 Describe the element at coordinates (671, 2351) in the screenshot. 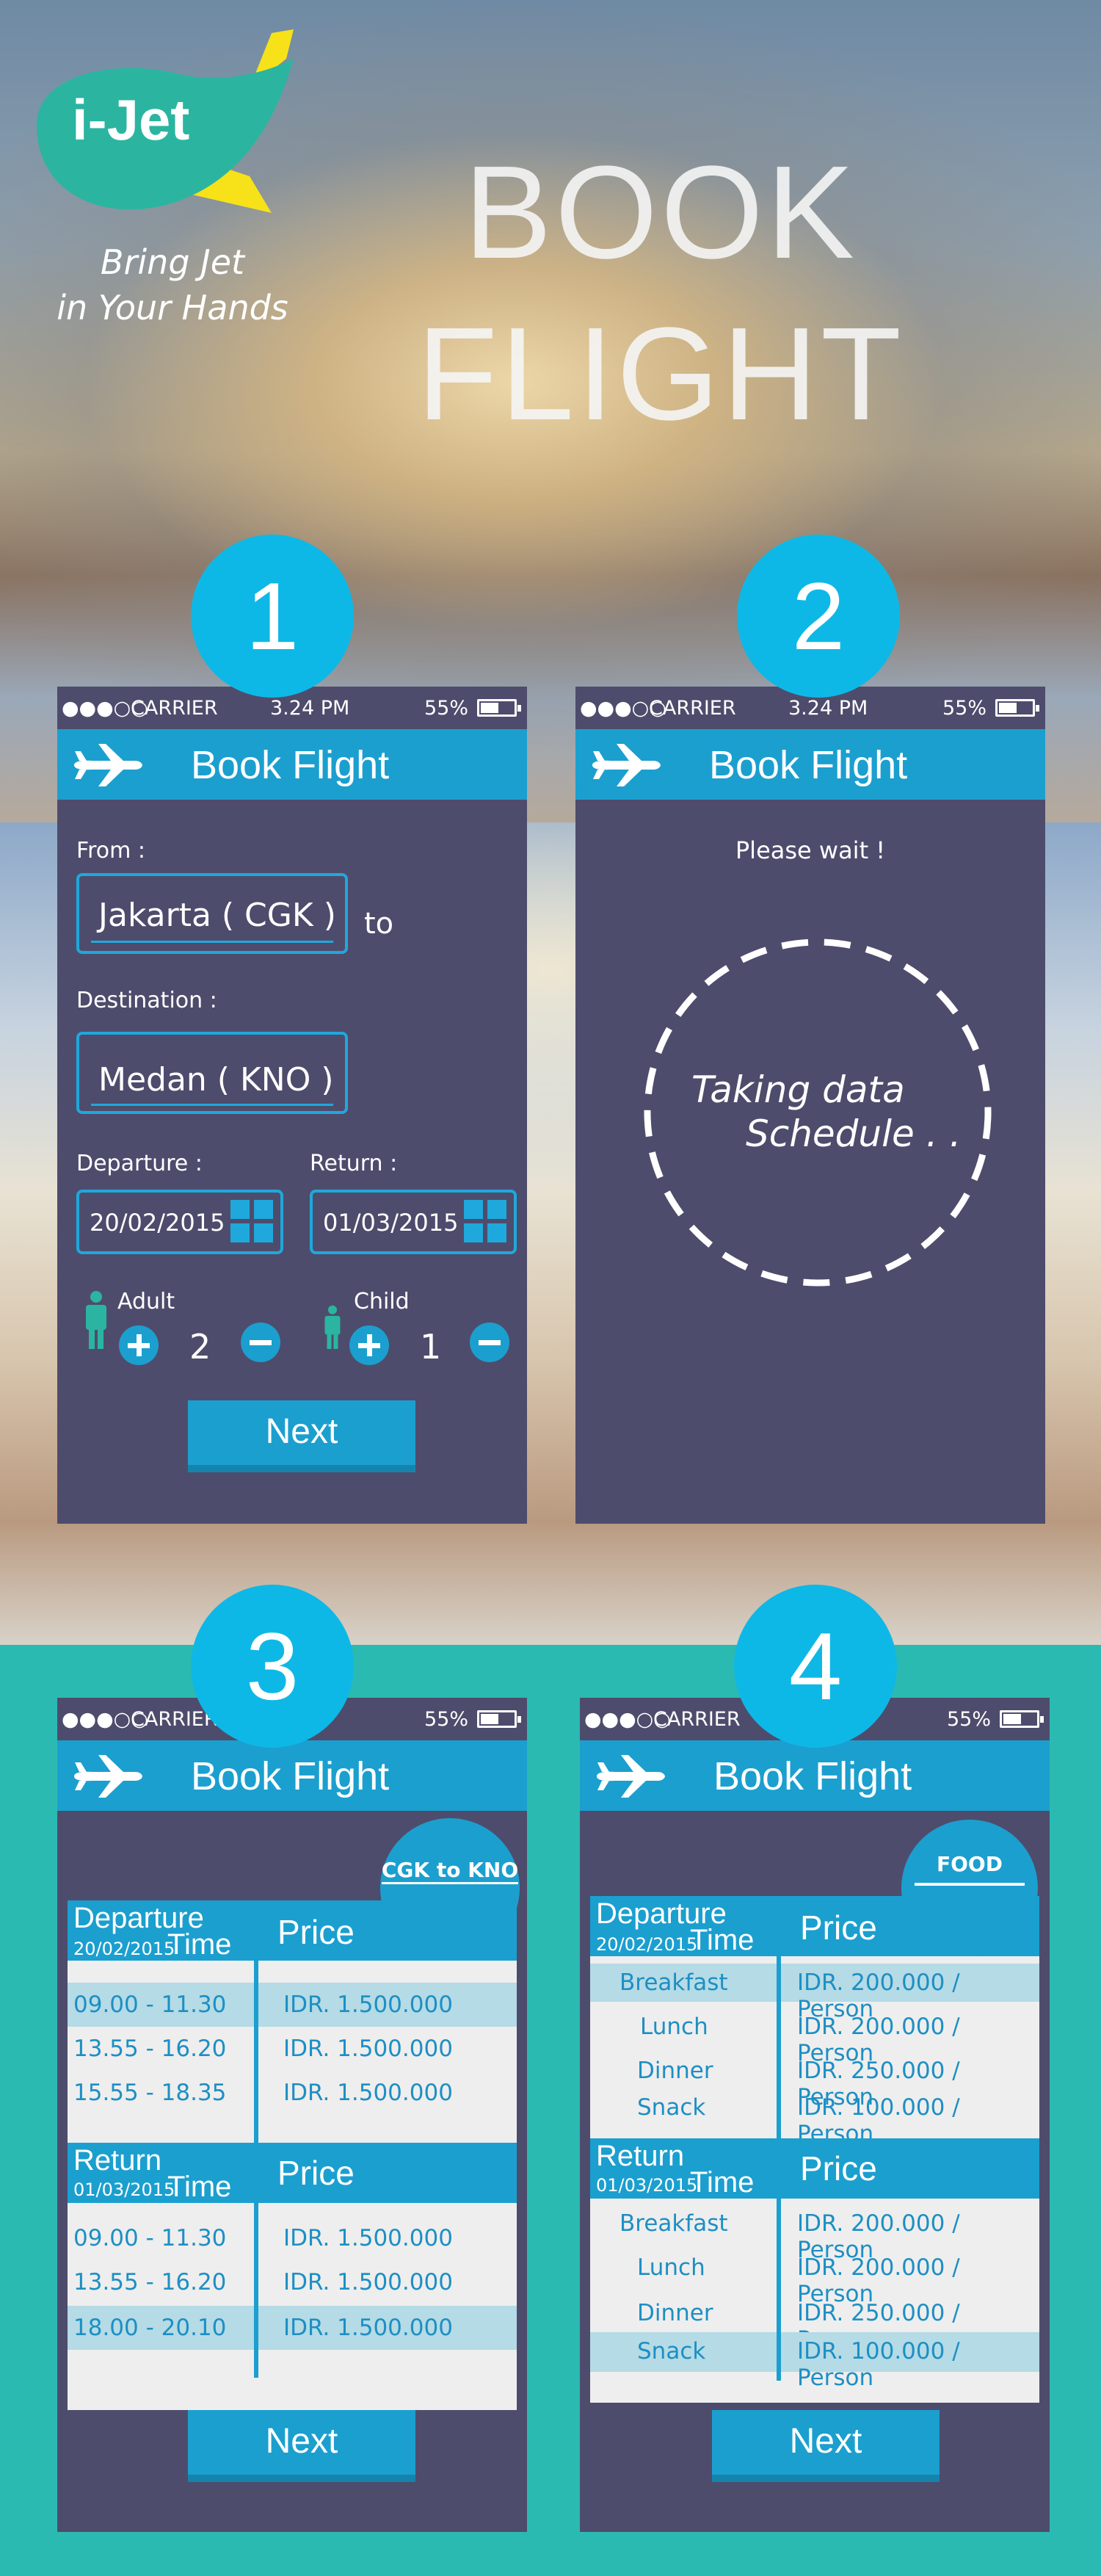

I see `row-meal: Snack` at that location.